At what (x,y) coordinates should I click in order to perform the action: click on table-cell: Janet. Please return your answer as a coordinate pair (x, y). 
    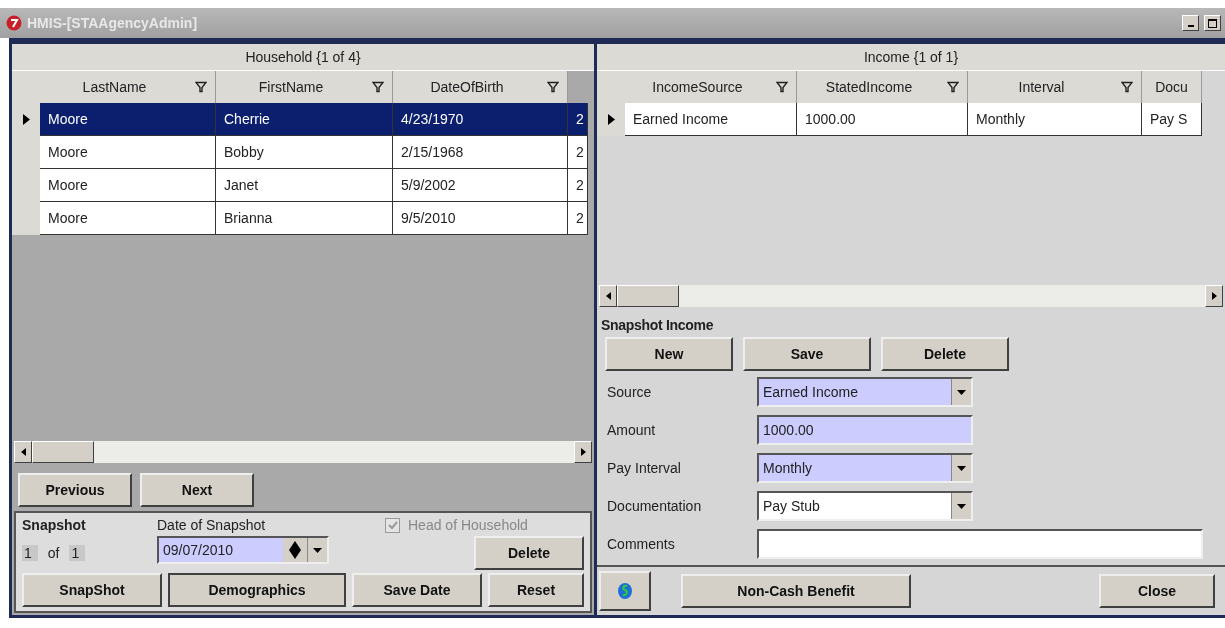
    Looking at the image, I should click on (304, 185).